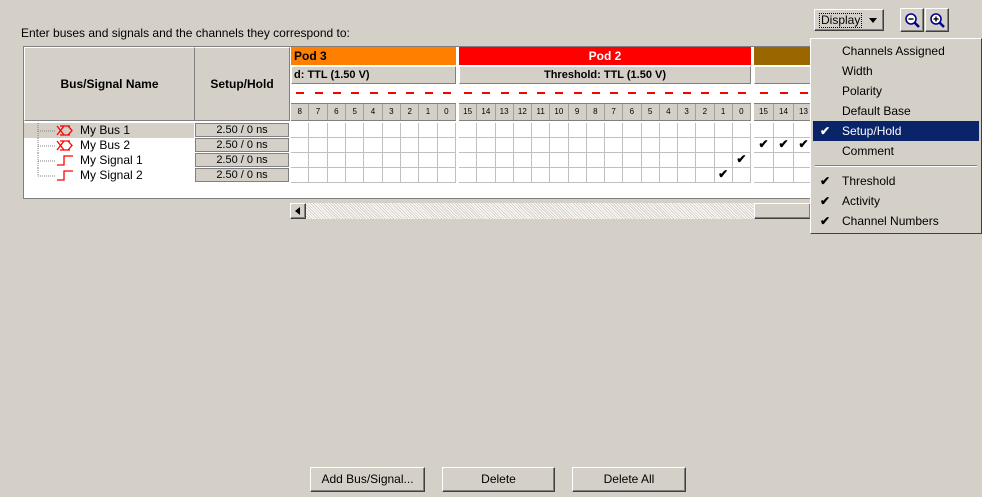  What do you see at coordinates (782, 56) in the screenshot?
I see `pod-header` at bounding box center [782, 56].